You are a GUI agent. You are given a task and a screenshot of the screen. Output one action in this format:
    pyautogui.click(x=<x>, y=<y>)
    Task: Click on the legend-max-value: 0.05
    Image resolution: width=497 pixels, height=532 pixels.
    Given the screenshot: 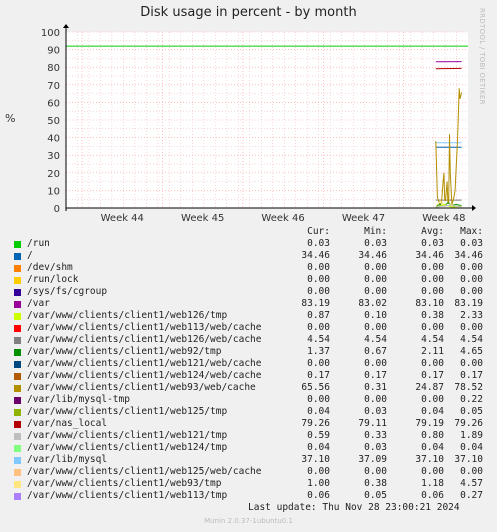 What is the action you would take?
    pyautogui.click(x=471, y=411)
    